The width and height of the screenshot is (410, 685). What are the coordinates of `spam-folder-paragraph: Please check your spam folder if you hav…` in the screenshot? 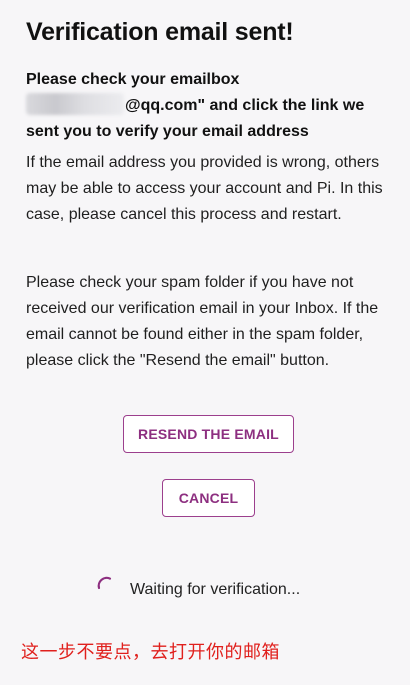 It's located at (202, 321).